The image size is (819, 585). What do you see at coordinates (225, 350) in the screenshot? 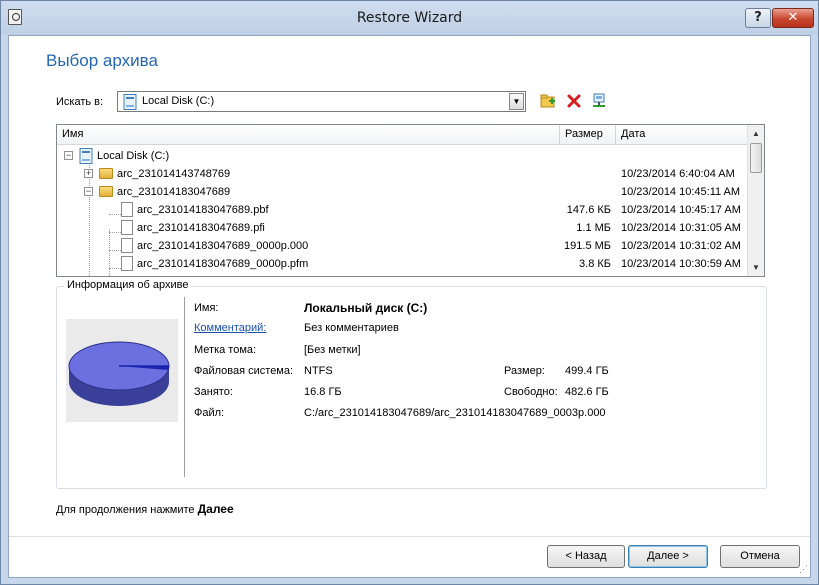
I see `volume-label: Метка тома:` at bounding box center [225, 350].